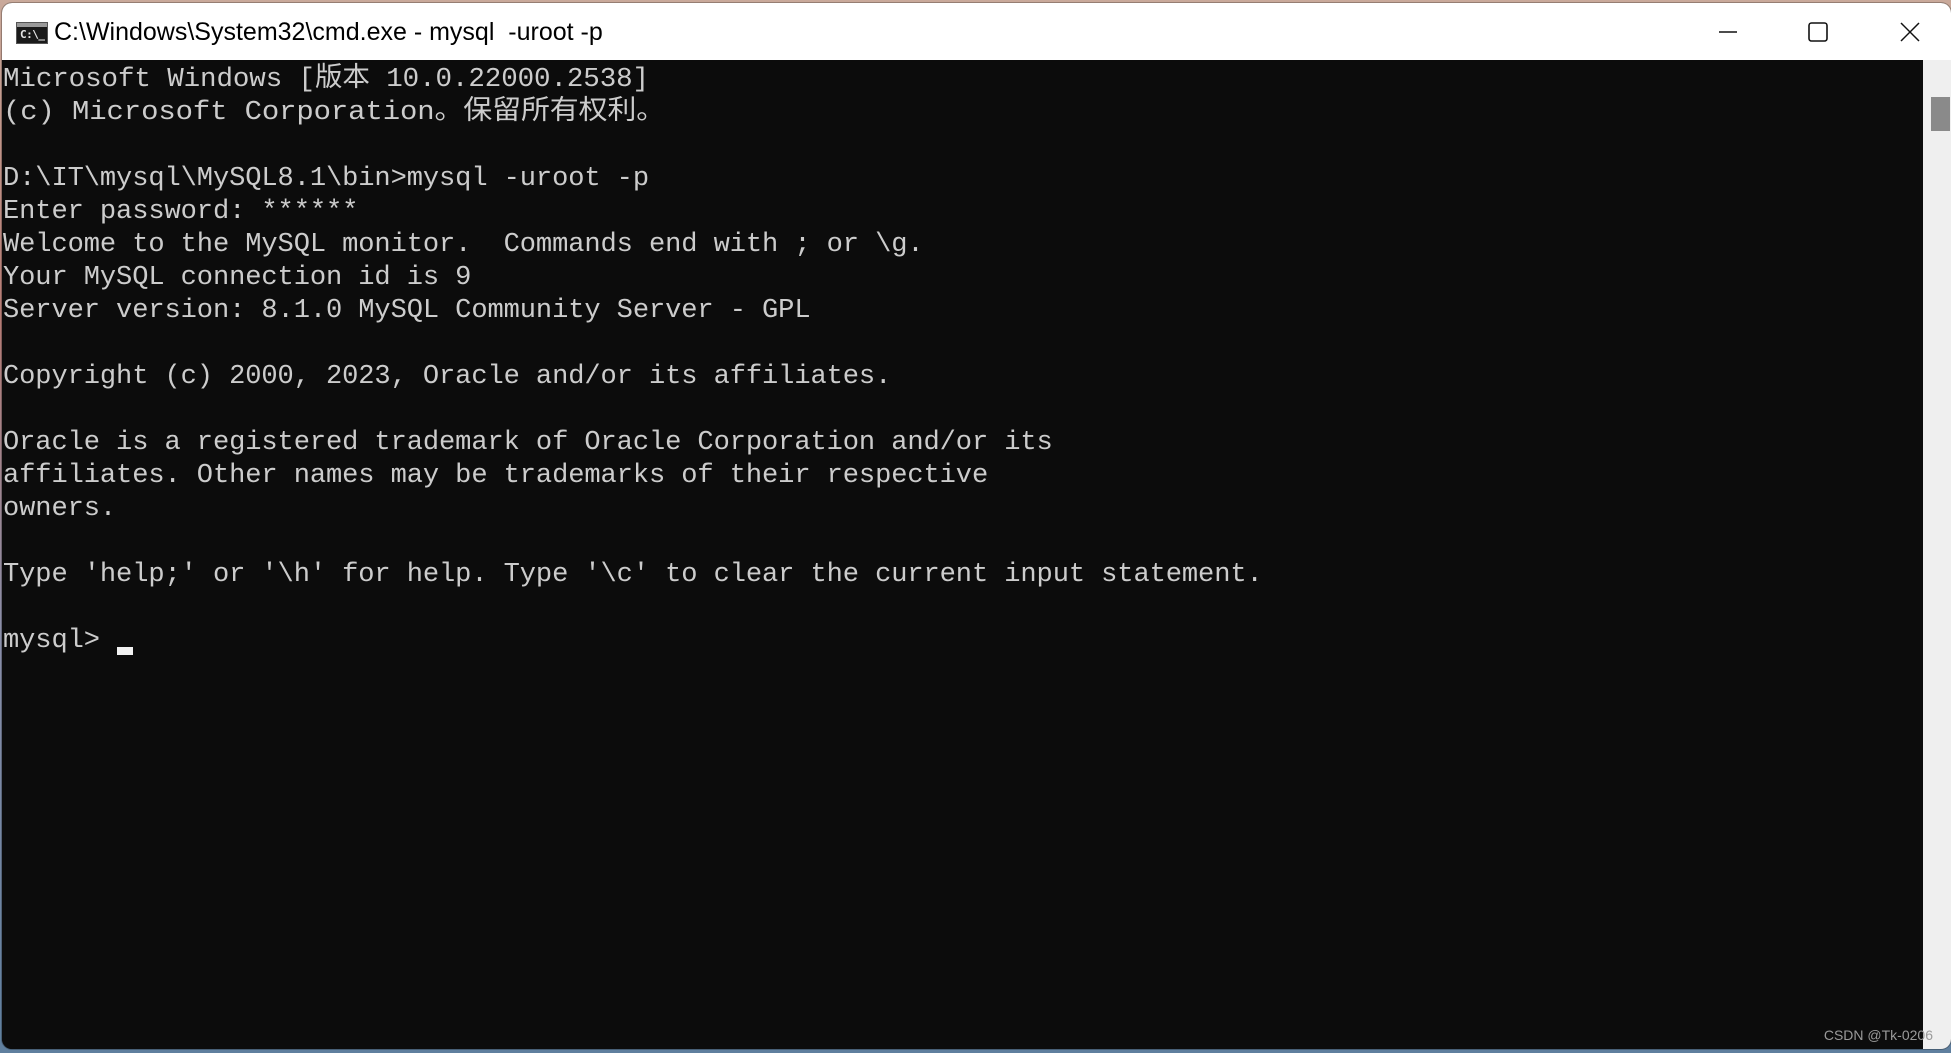 The image size is (1951, 1053). I want to click on cmd-icon: C:\_, so click(32, 33).